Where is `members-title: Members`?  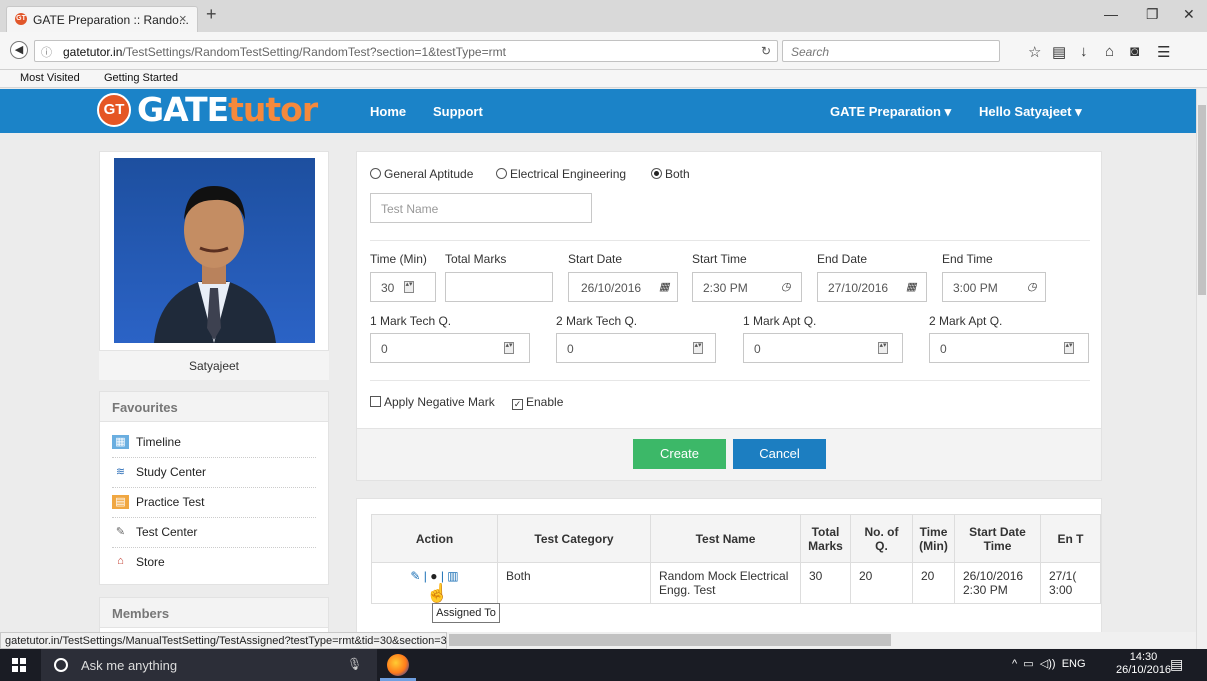
members-title: Members is located at coordinates (214, 613).